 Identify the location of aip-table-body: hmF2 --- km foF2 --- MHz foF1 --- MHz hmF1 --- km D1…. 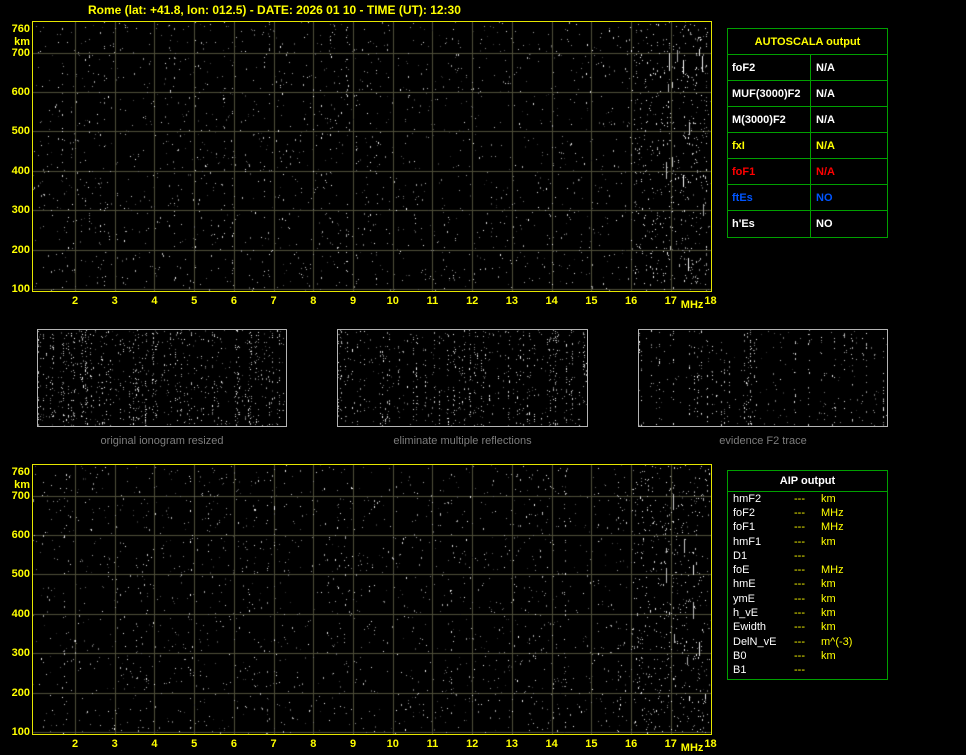
(807, 585).